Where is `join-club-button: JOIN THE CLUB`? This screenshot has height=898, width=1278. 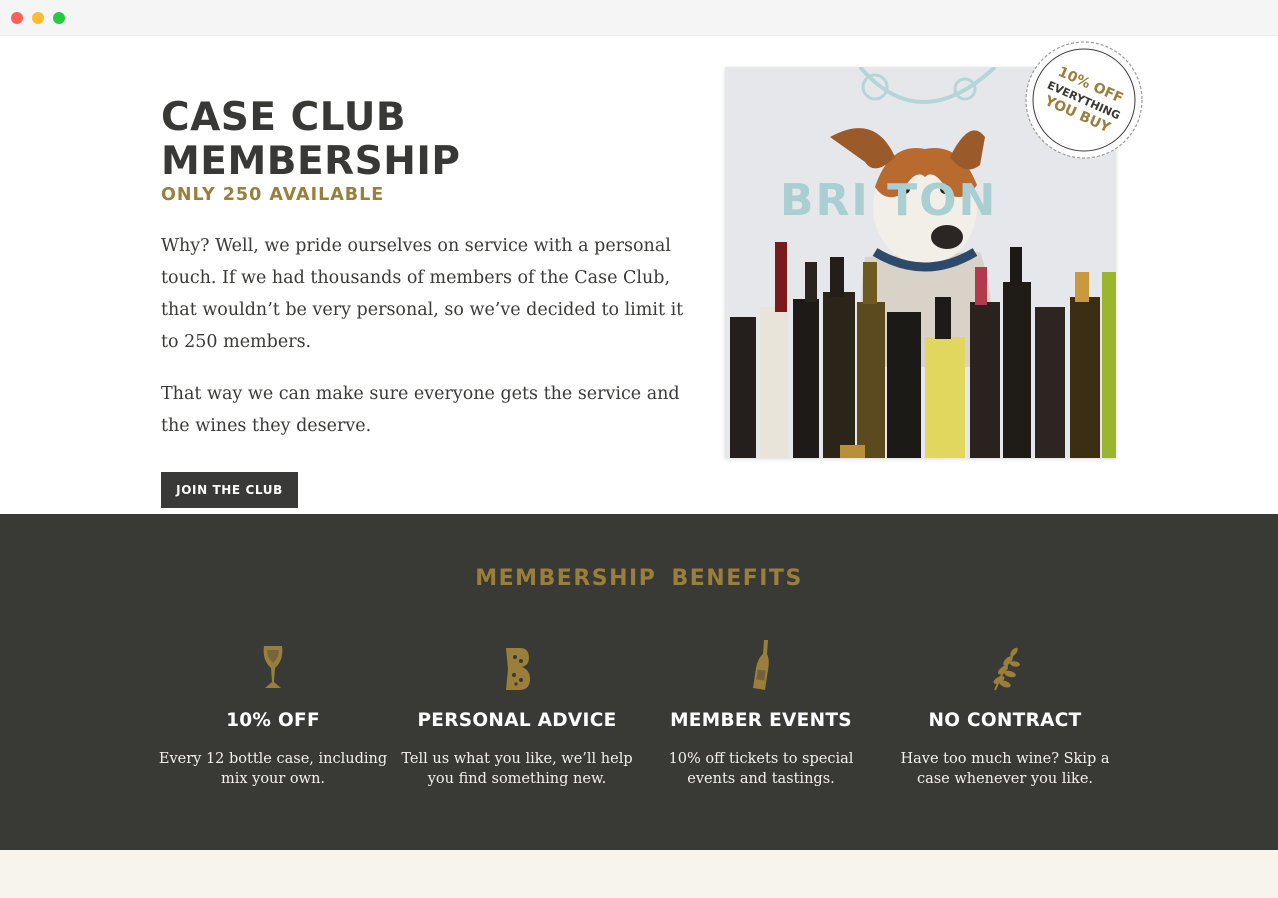 join-club-button: JOIN THE CLUB is located at coordinates (229, 490).